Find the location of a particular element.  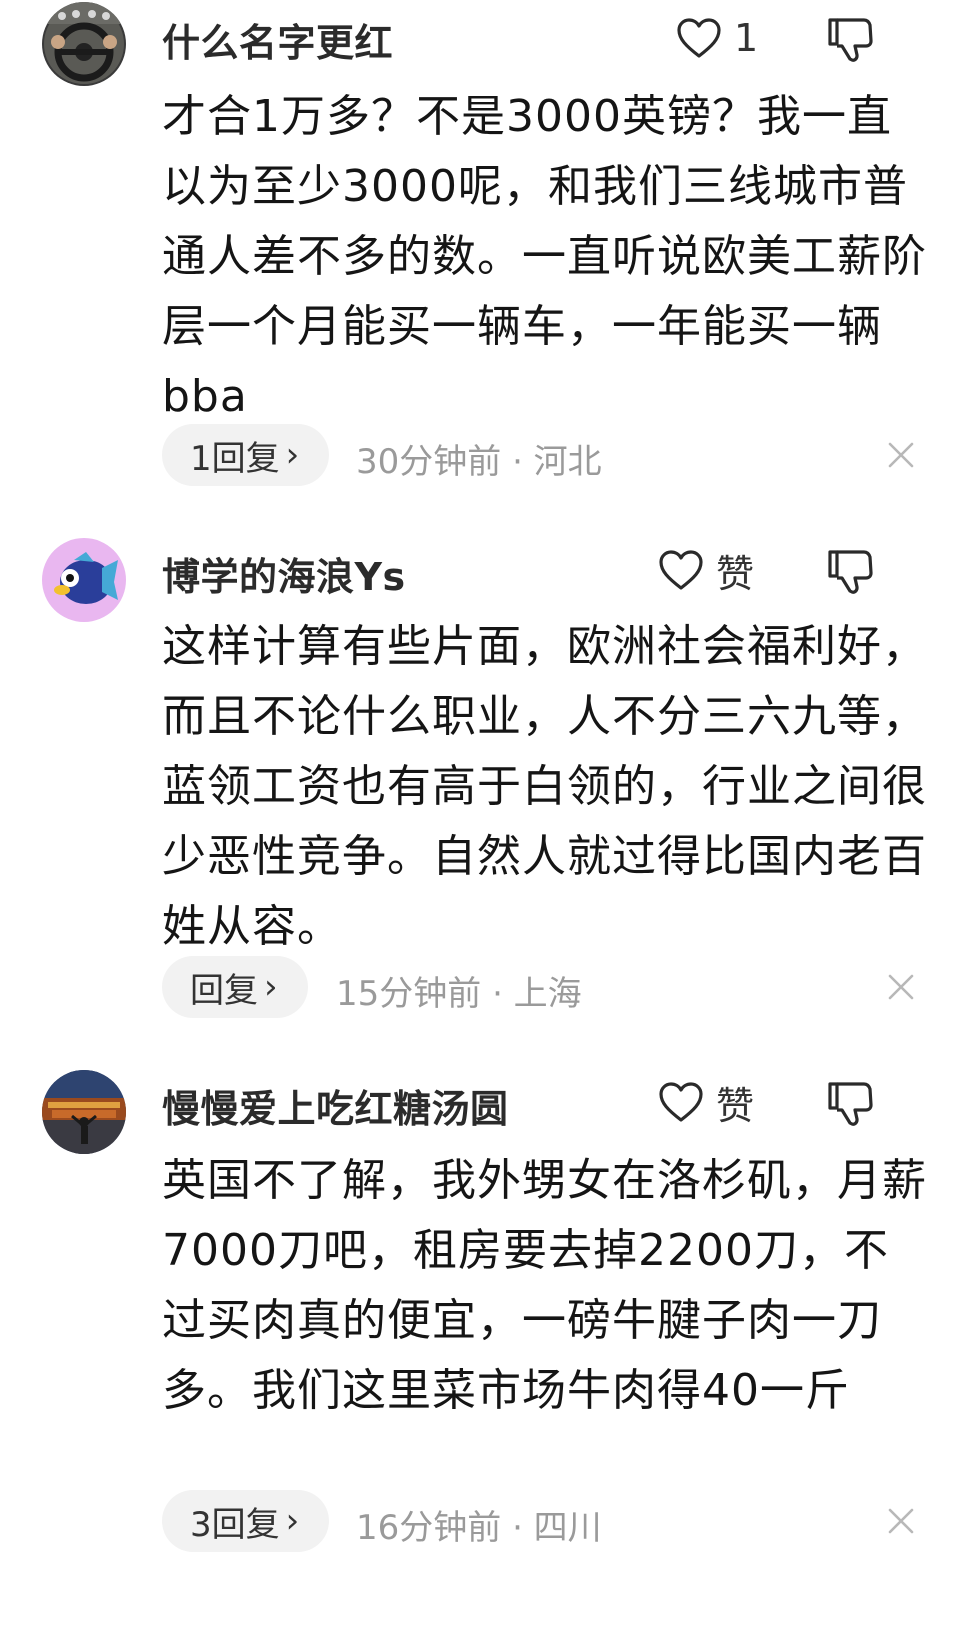

reply-button: 3回复 › is located at coordinates (246, 1521).